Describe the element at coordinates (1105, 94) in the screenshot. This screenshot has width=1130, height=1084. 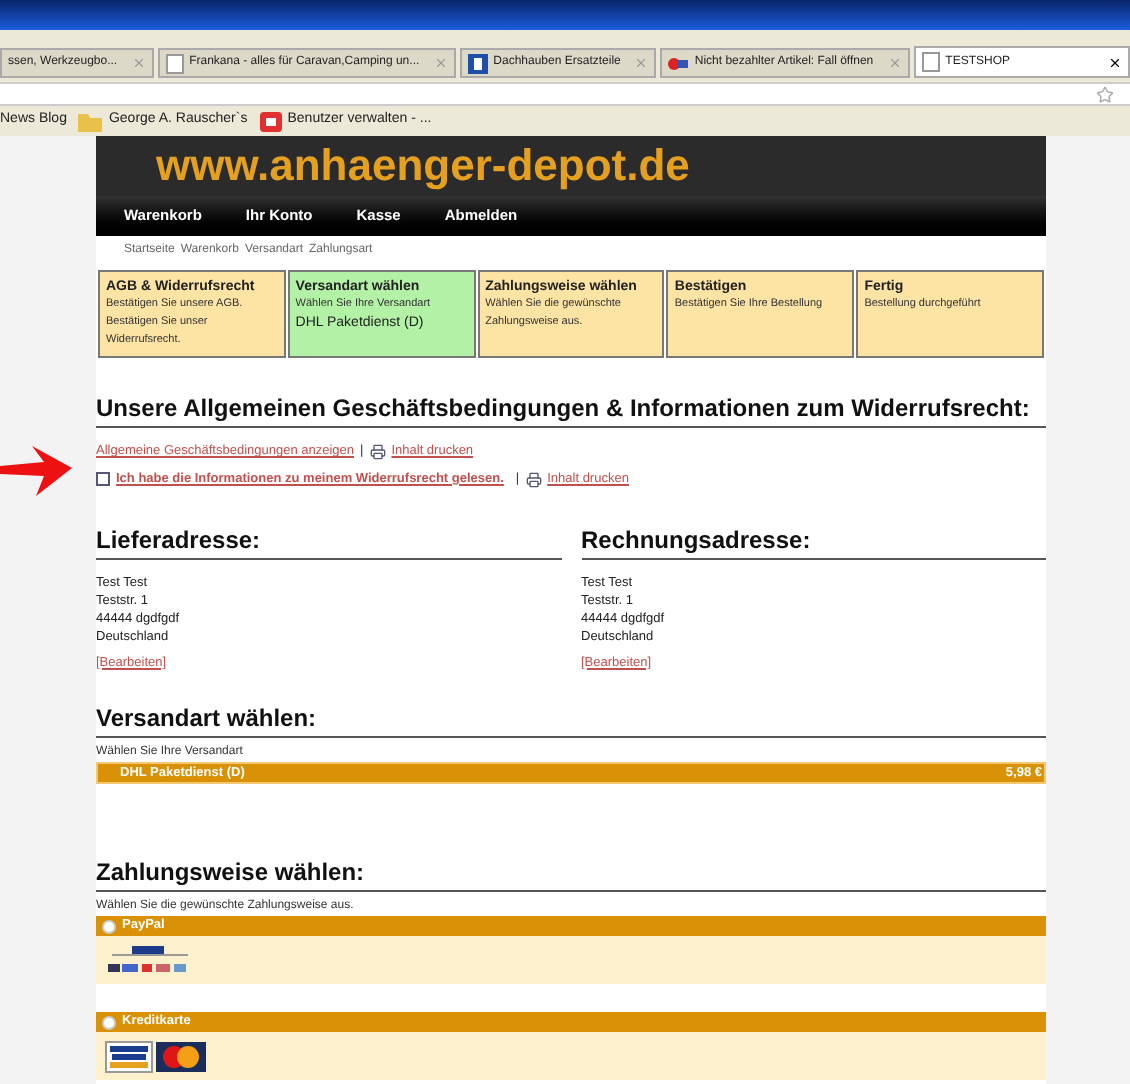
I see `star-icon` at that location.